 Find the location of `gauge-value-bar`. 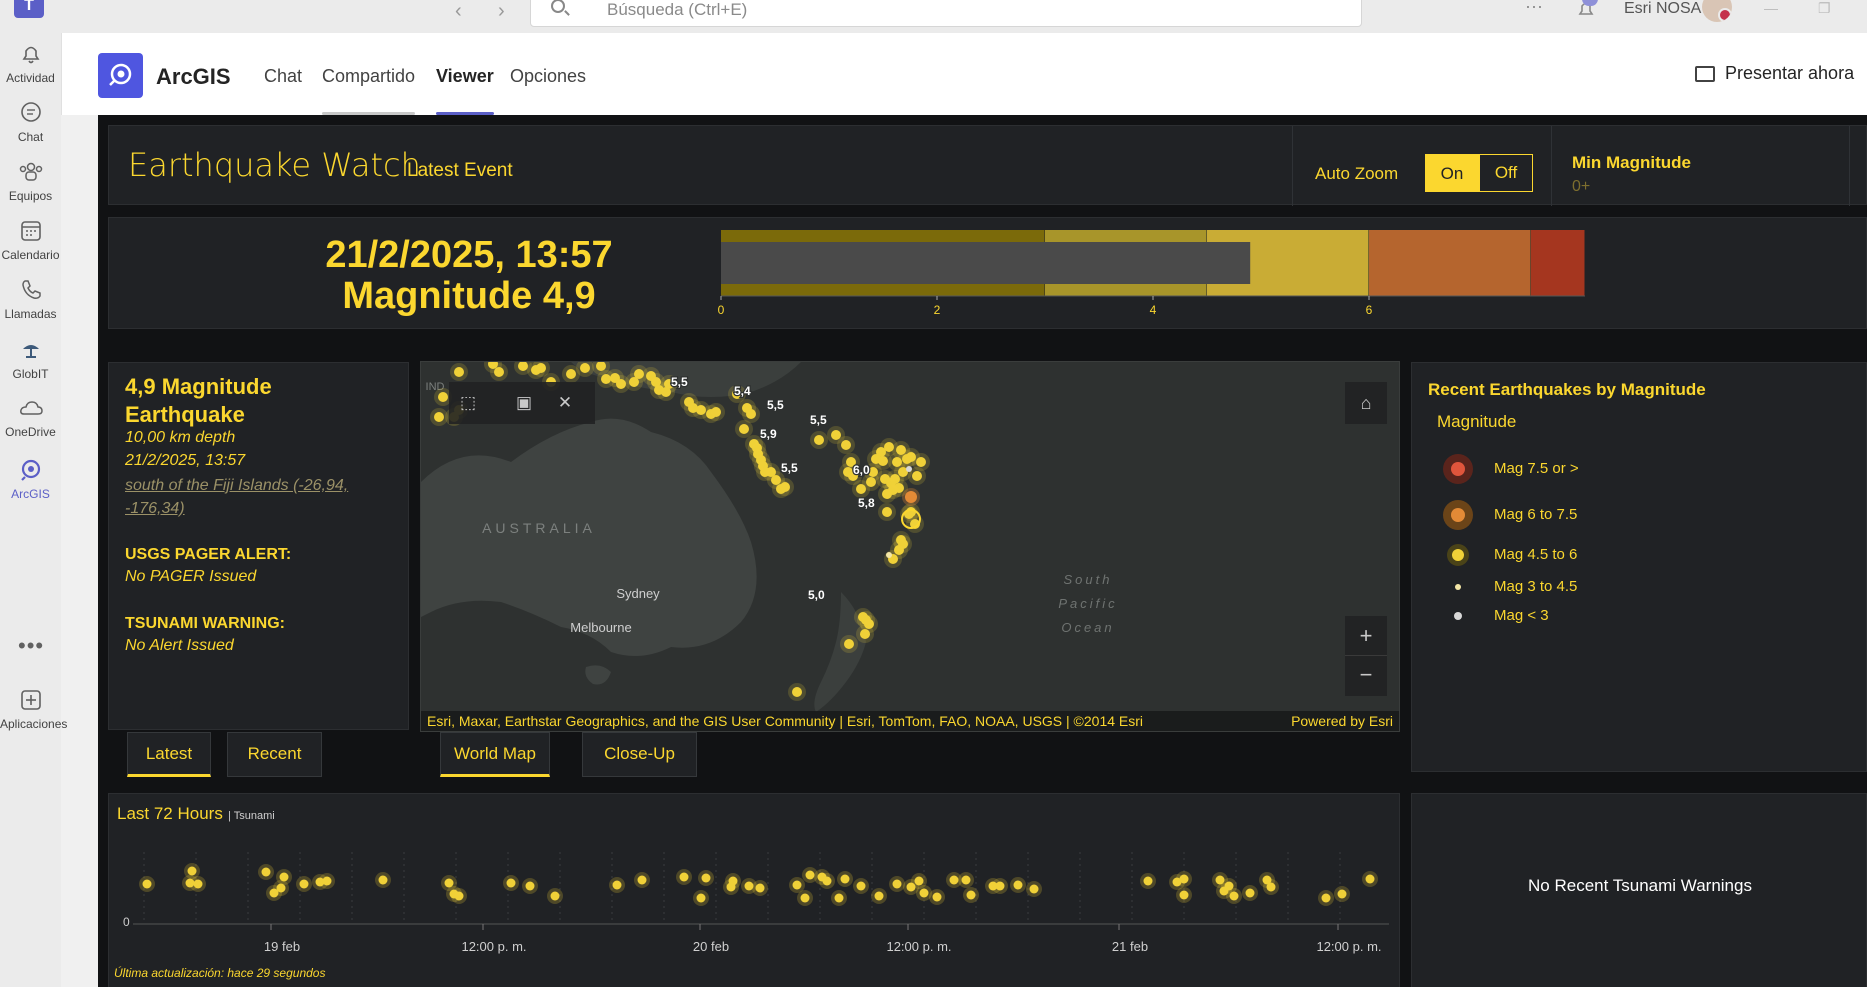

gauge-value-bar is located at coordinates (986, 263).